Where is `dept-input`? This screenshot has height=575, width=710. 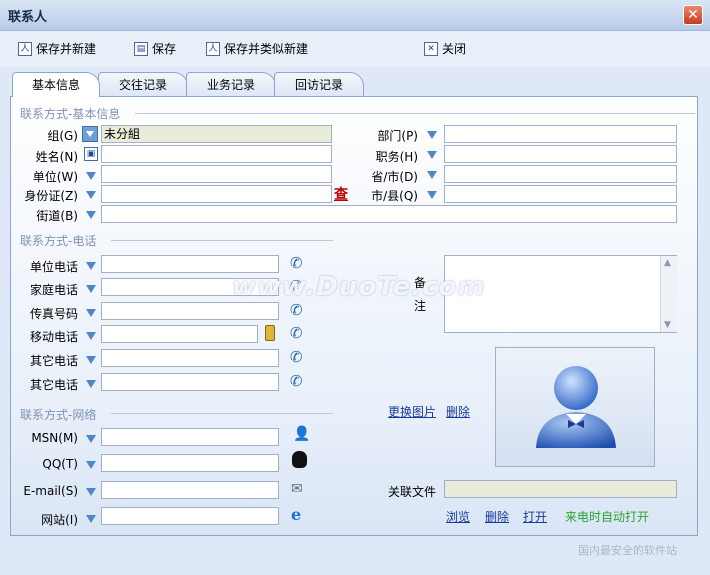
dept-input is located at coordinates (560, 134).